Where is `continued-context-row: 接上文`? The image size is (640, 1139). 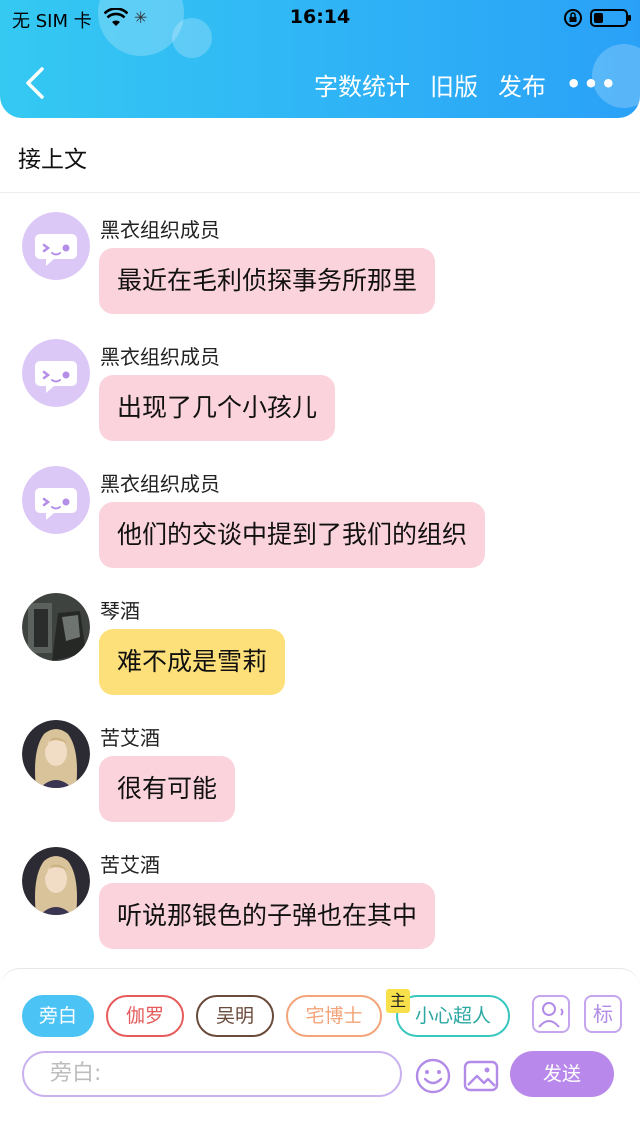 continued-context-row: 接上文 is located at coordinates (320, 155).